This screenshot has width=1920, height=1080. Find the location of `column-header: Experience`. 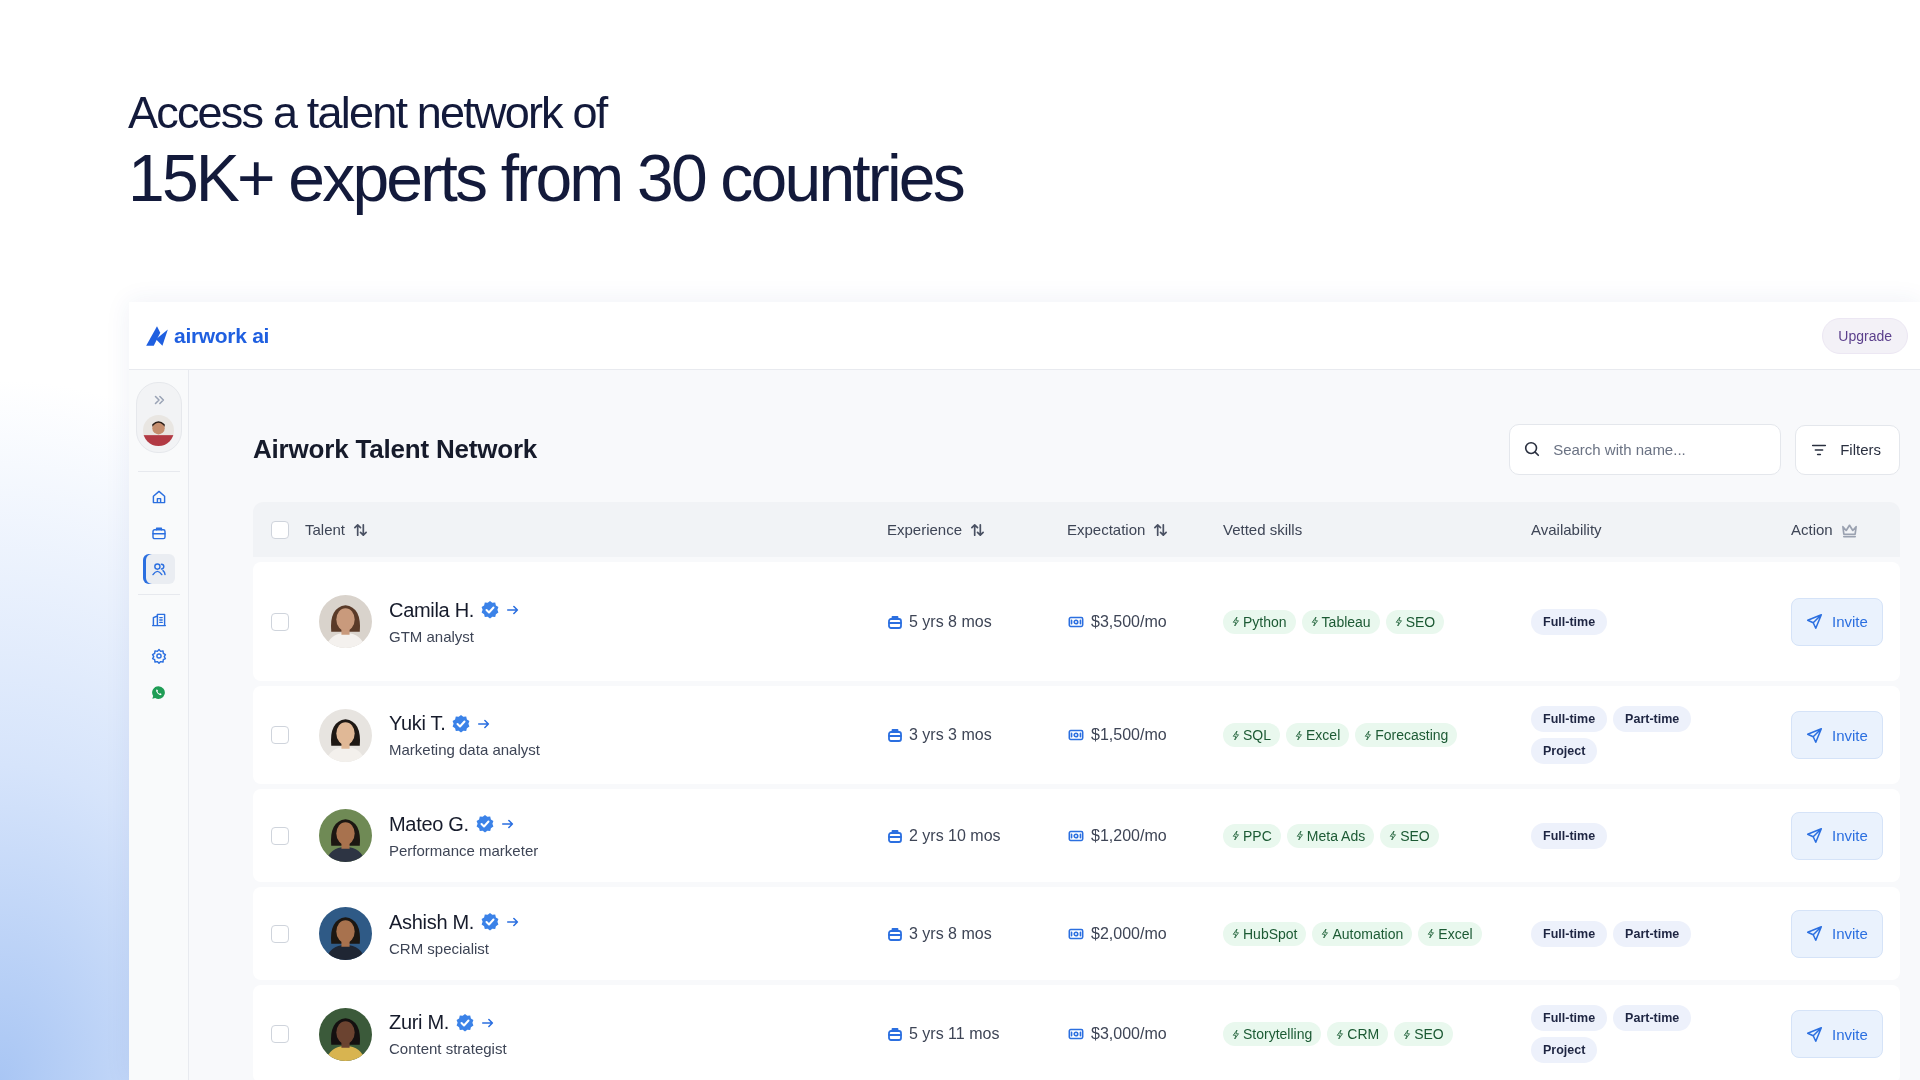

column-header: Experience is located at coordinates (925, 529).